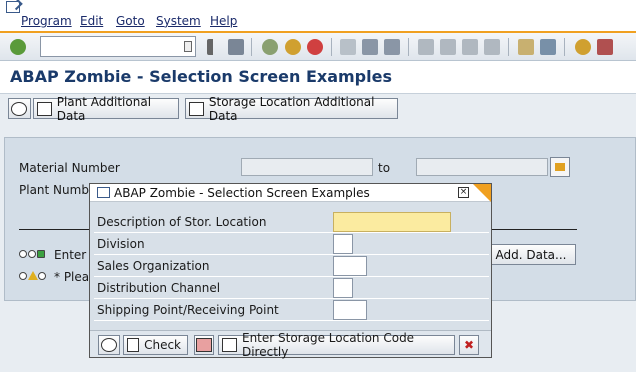  I want to click on popup-corner-accent, so click(482, 193).